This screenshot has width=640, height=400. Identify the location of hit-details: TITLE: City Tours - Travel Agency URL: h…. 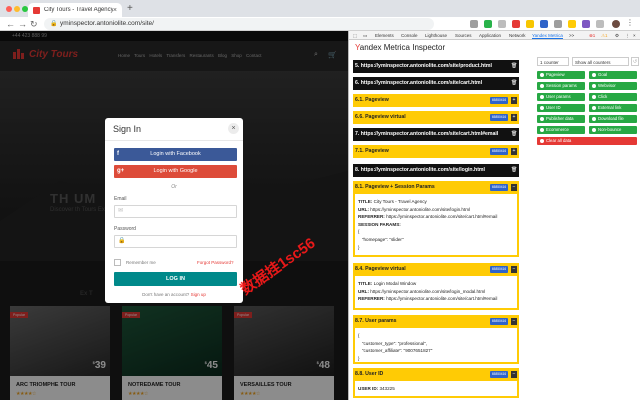
(436, 225).